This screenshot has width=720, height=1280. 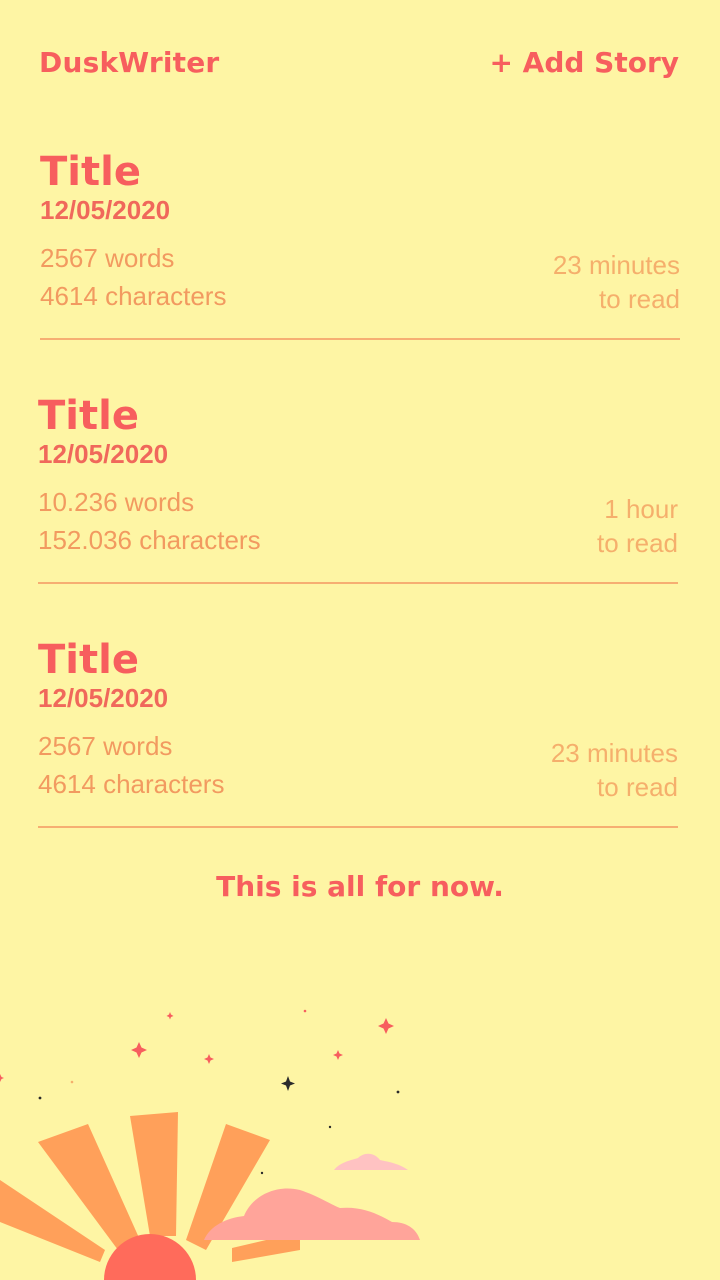 What do you see at coordinates (149, 540) in the screenshot?
I see `story-character-count: 152.036 characters` at bounding box center [149, 540].